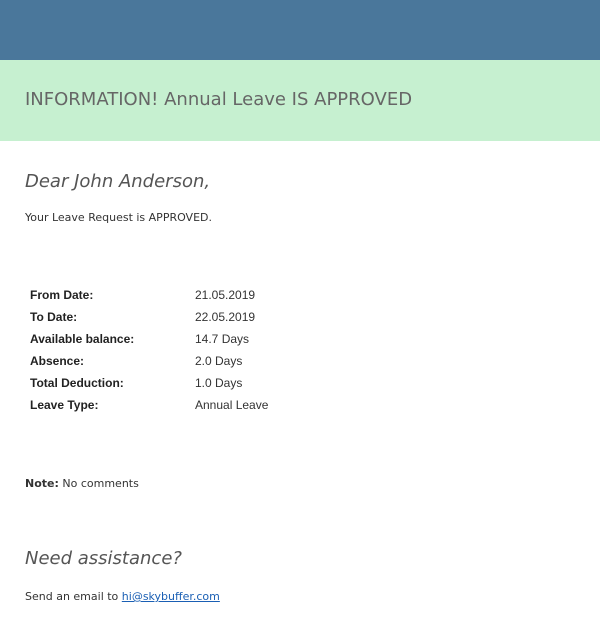  What do you see at coordinates (146, 295) in the screenshot?
I see `detail-row-from-date: From Date: 21.05.2019` at bounding box center [146, 295].